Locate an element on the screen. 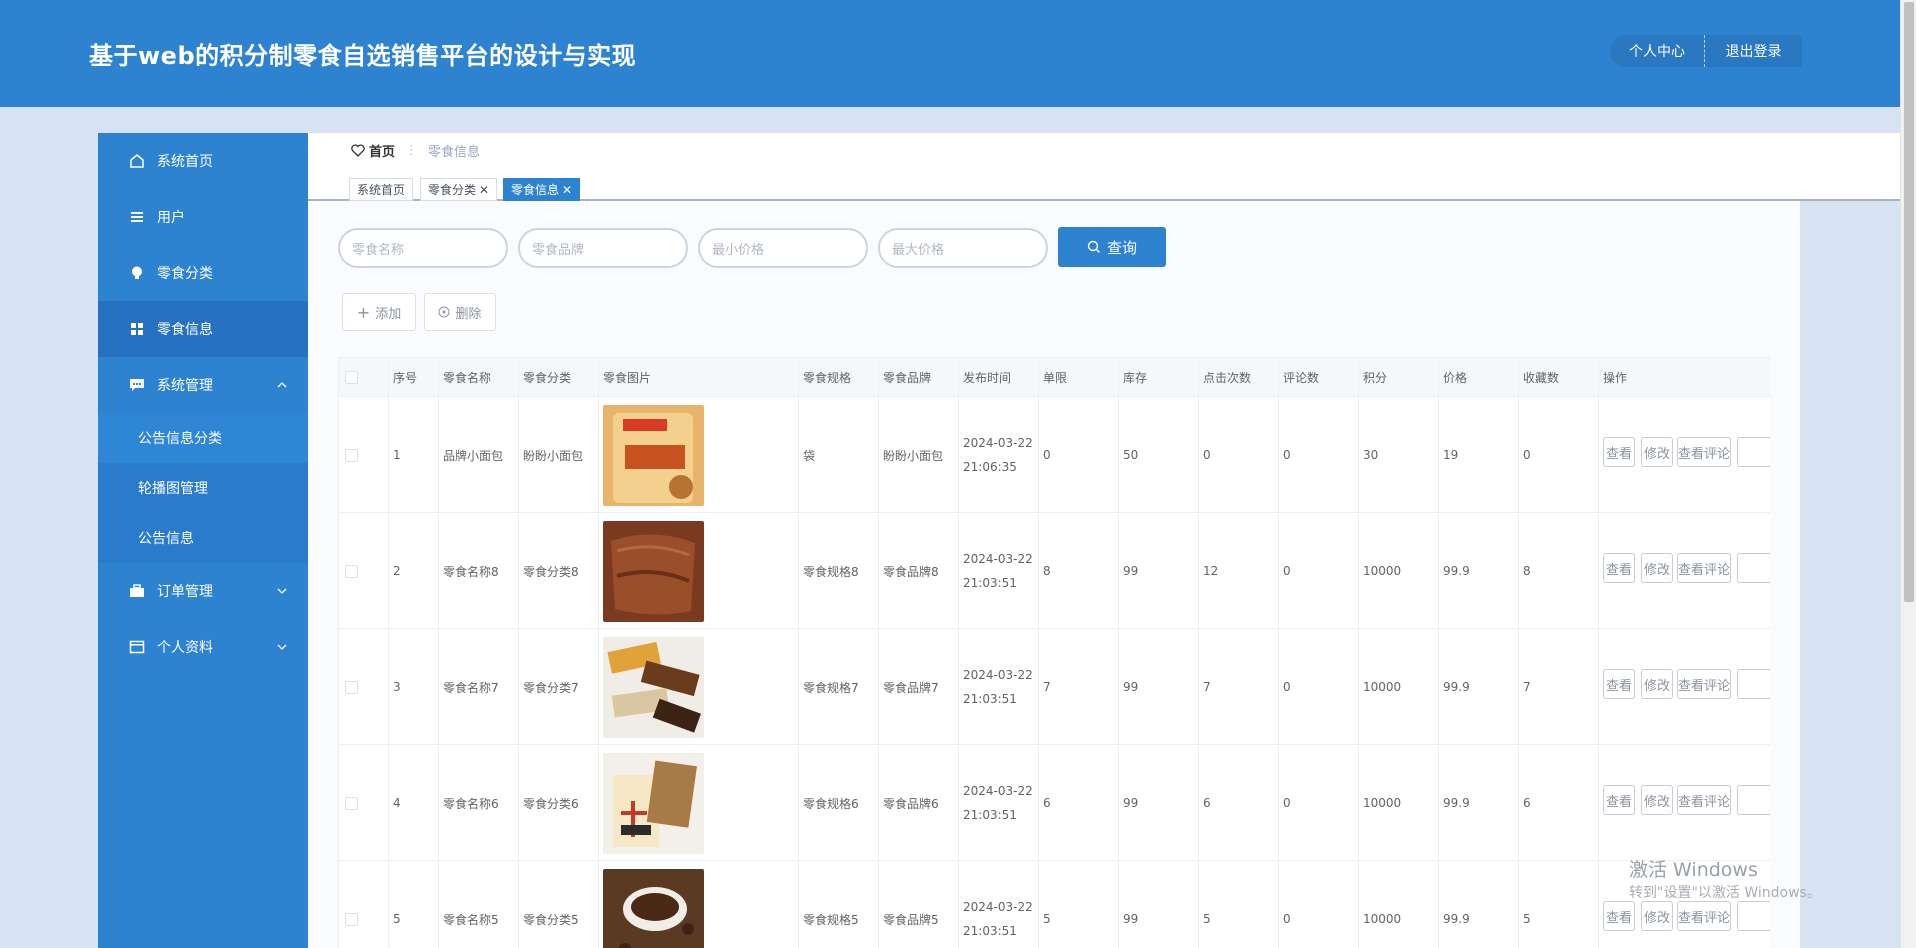  sidebar-item-order-management: 订单管理 is located at coordinates (203, 591).